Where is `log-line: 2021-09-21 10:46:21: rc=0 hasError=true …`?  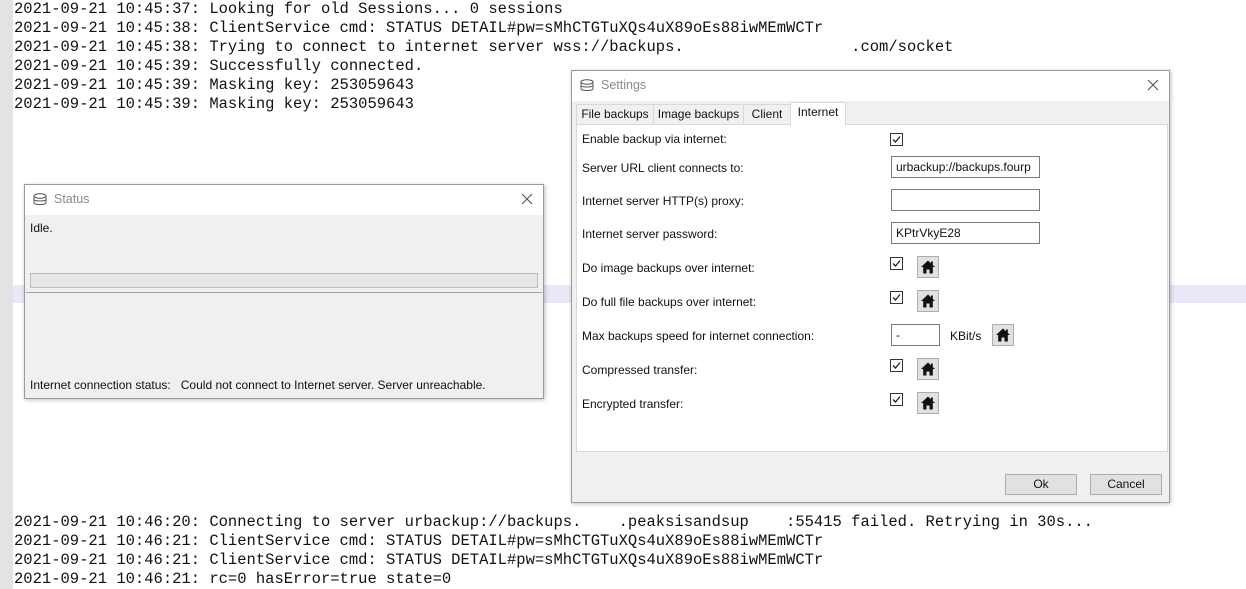
log-line: 2021-09-21 10:46:21: rc=0 hasError=true … is located at coordinates (233, 579).